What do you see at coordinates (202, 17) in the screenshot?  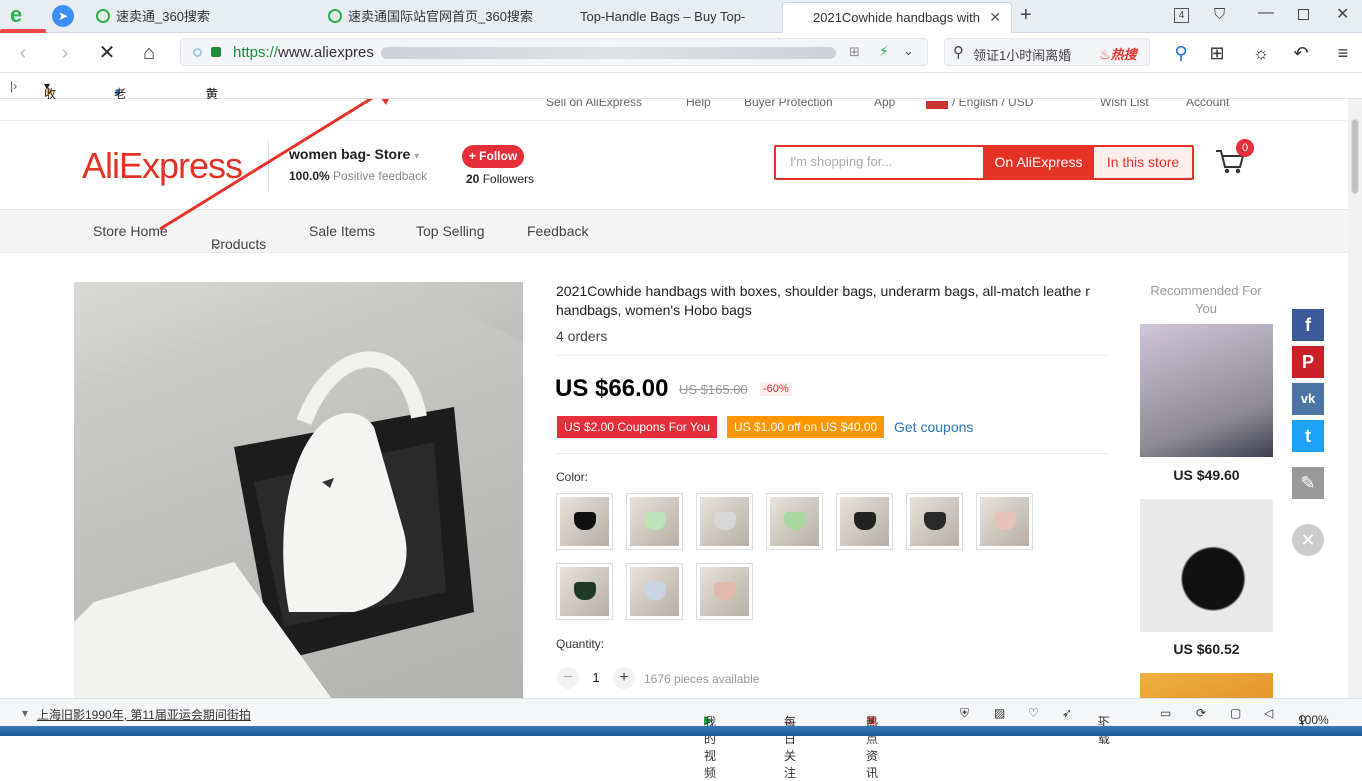 I see `tab-360-search: 速卖通_360搜索` at bounding box center [202, 17].